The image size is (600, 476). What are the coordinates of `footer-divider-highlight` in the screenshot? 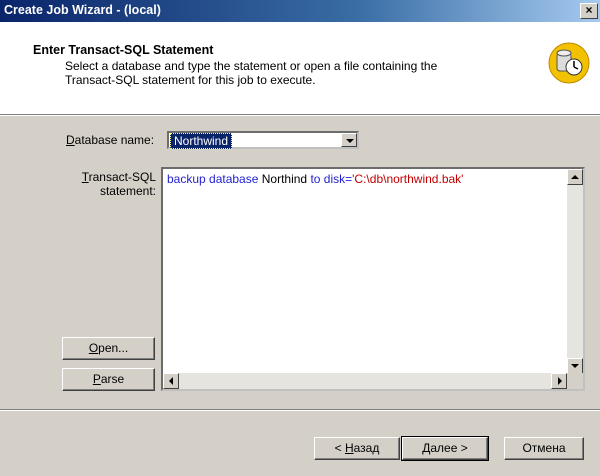 It's located at (300, 410).